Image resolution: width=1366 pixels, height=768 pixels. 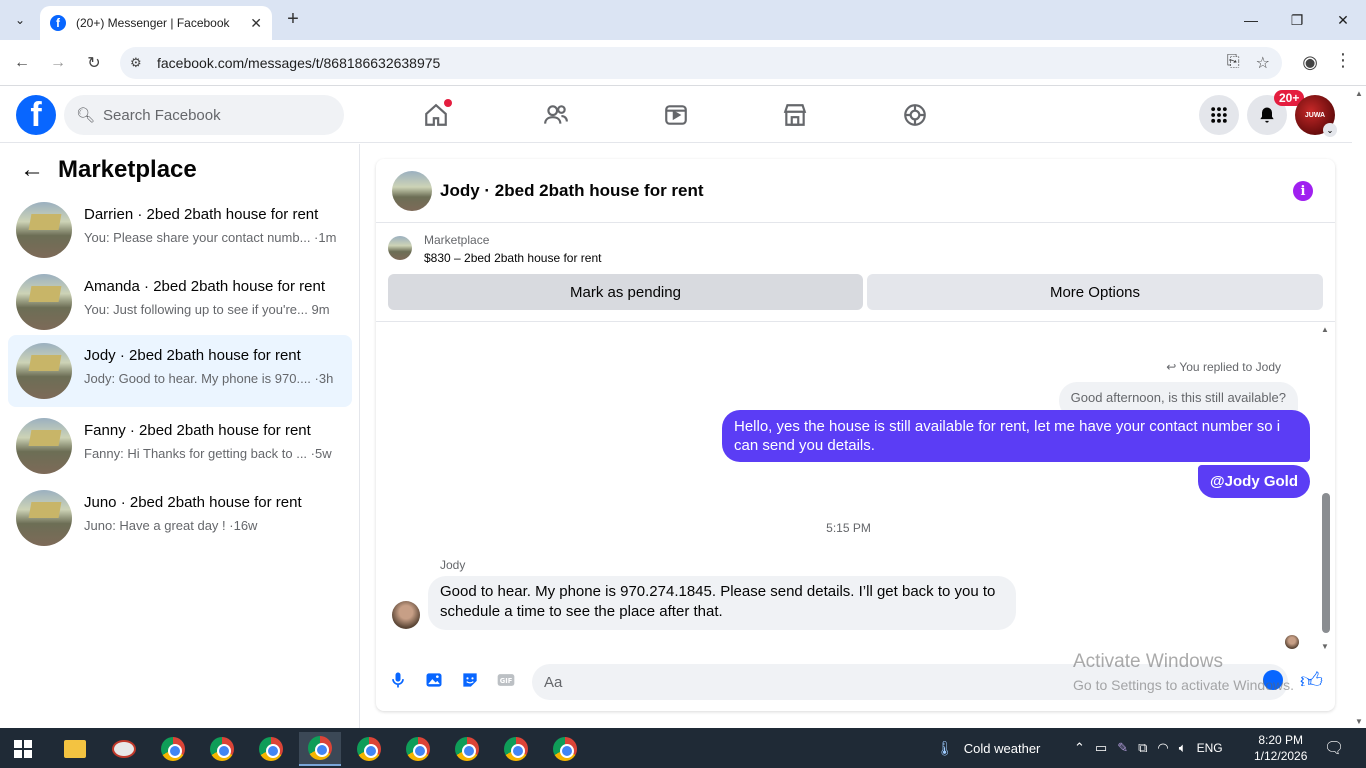 I want to click on info-icon: i, so click(x=1303, y=191).